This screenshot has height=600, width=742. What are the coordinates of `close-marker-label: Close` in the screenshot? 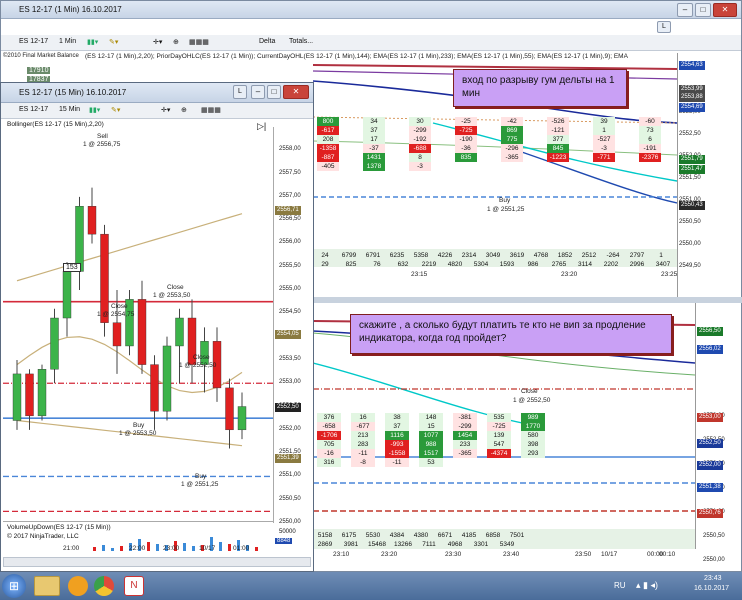 It's located at (529, 391).